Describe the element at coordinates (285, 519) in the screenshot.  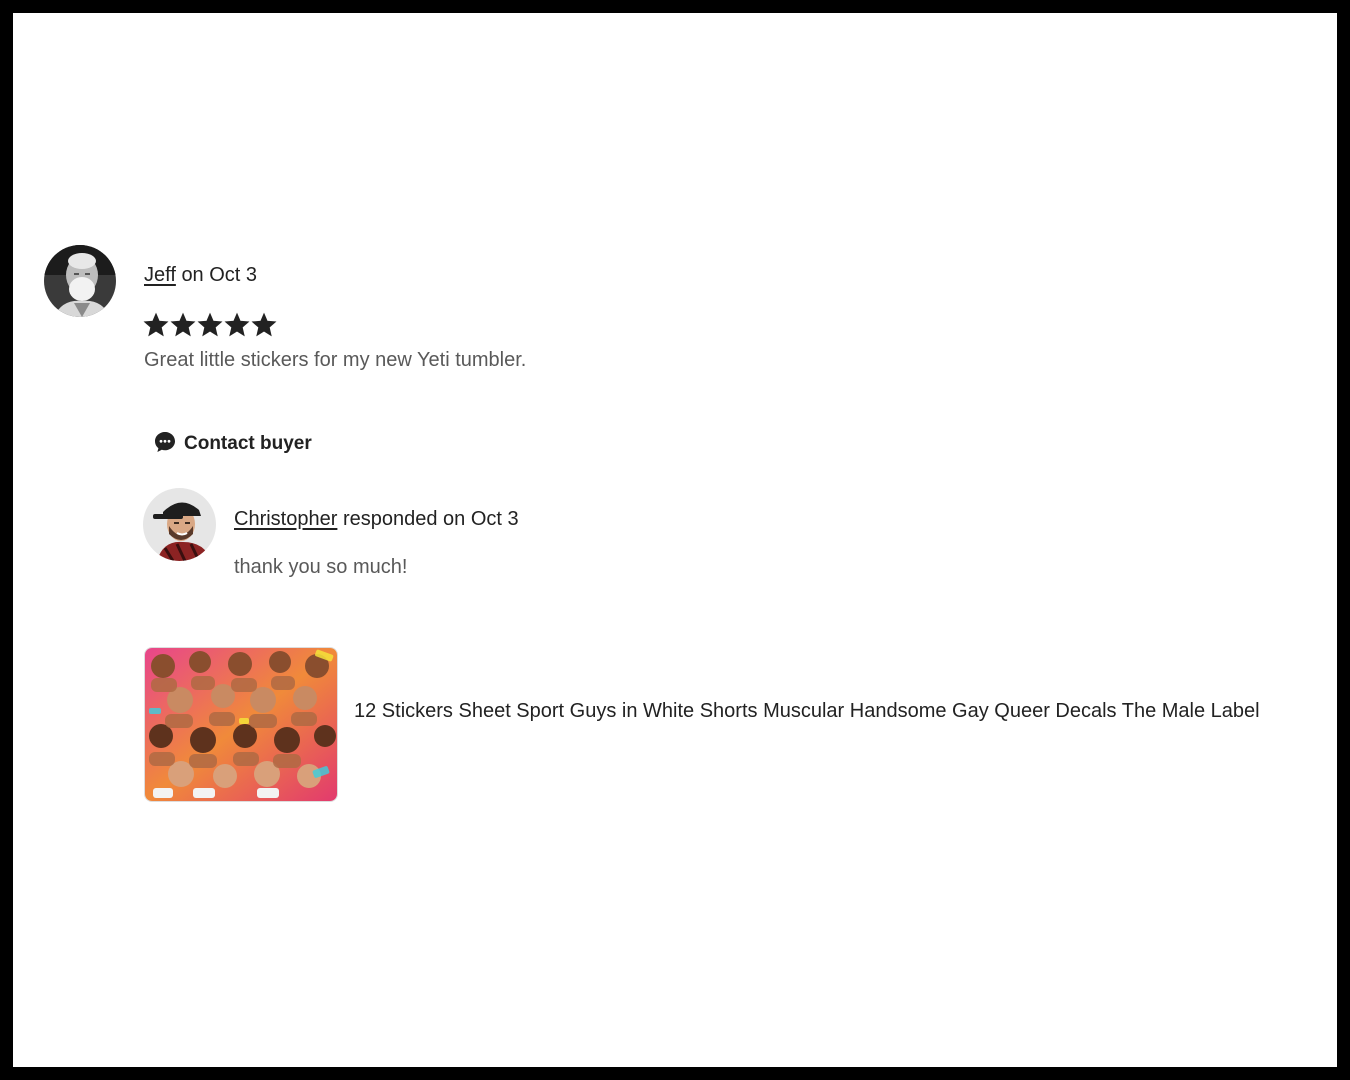
I see `responder-name-link: Christopher` at that location.